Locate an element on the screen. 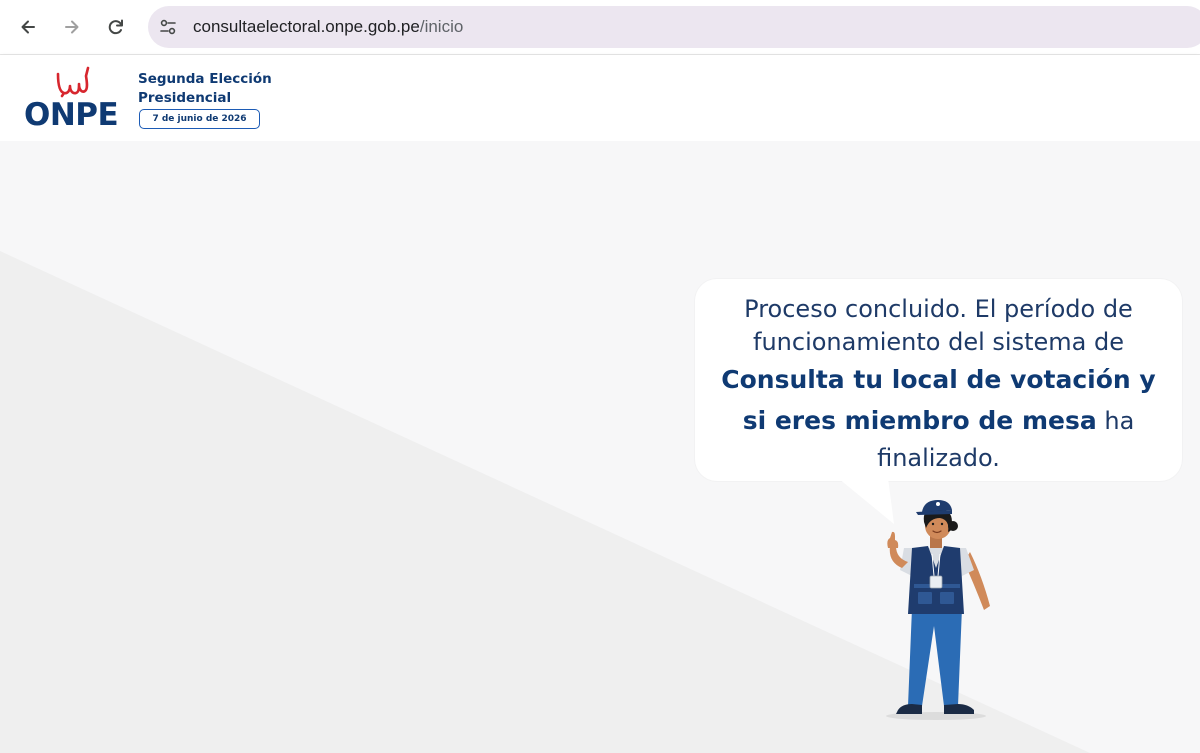 The width and height of the screenshot is (1200, 753). browser-toolbar: consultaelectoral.onpe.gob.pe/inicio is located at coordinates (600, 27).